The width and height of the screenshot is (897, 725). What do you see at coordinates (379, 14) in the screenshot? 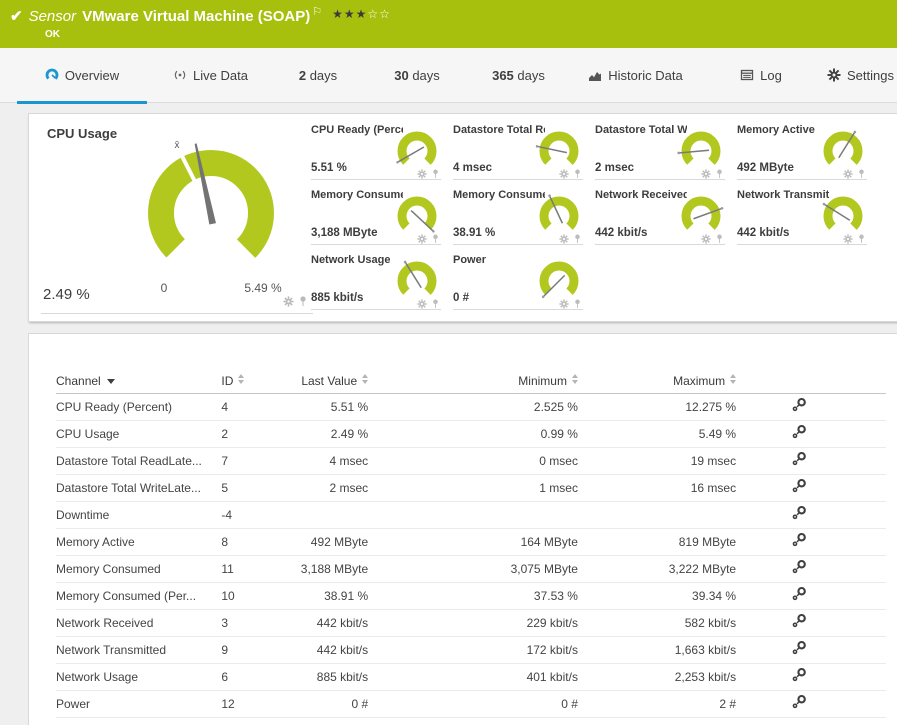
I see `priority-stars-empty: ☆☆` at bounding box center [379, 14].